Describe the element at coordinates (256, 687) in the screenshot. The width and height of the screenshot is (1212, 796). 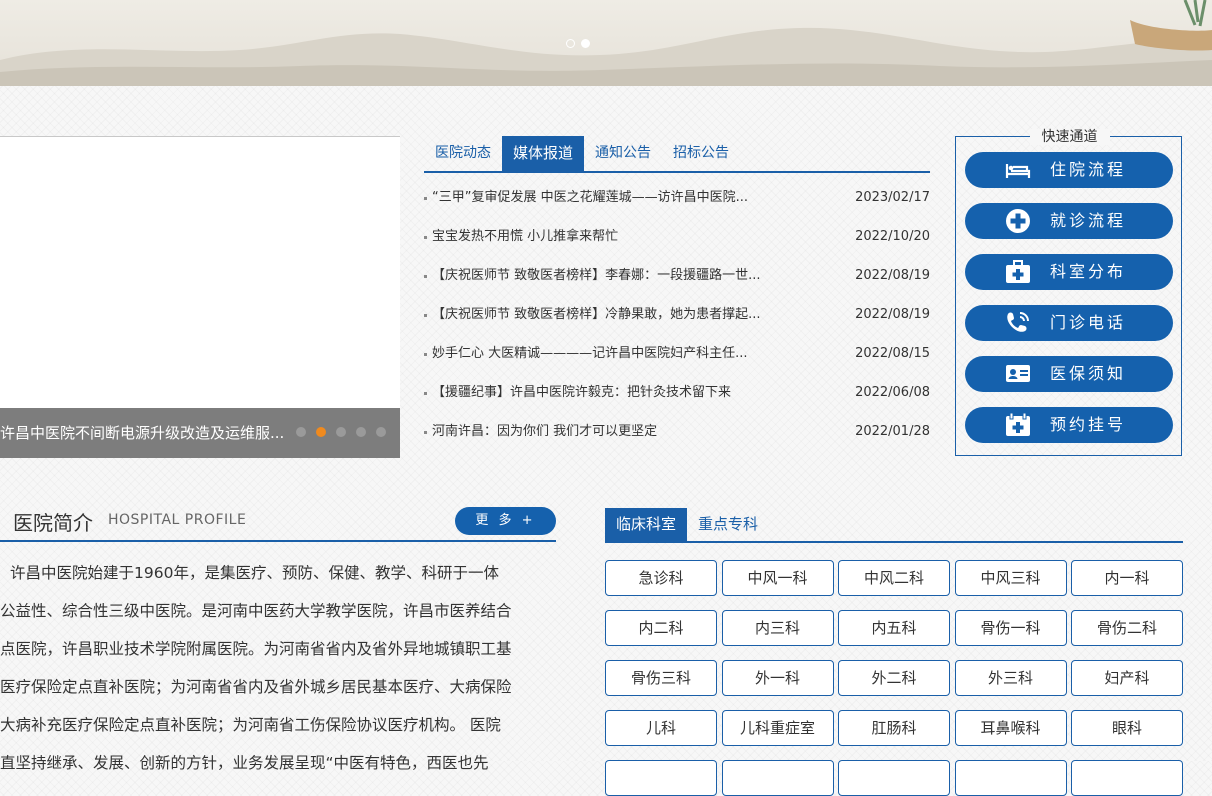
I see `profile-line: 医疗保险定点直补医院；为河南省省内及省外城乡居民基本医疗、大病保险` at that location.